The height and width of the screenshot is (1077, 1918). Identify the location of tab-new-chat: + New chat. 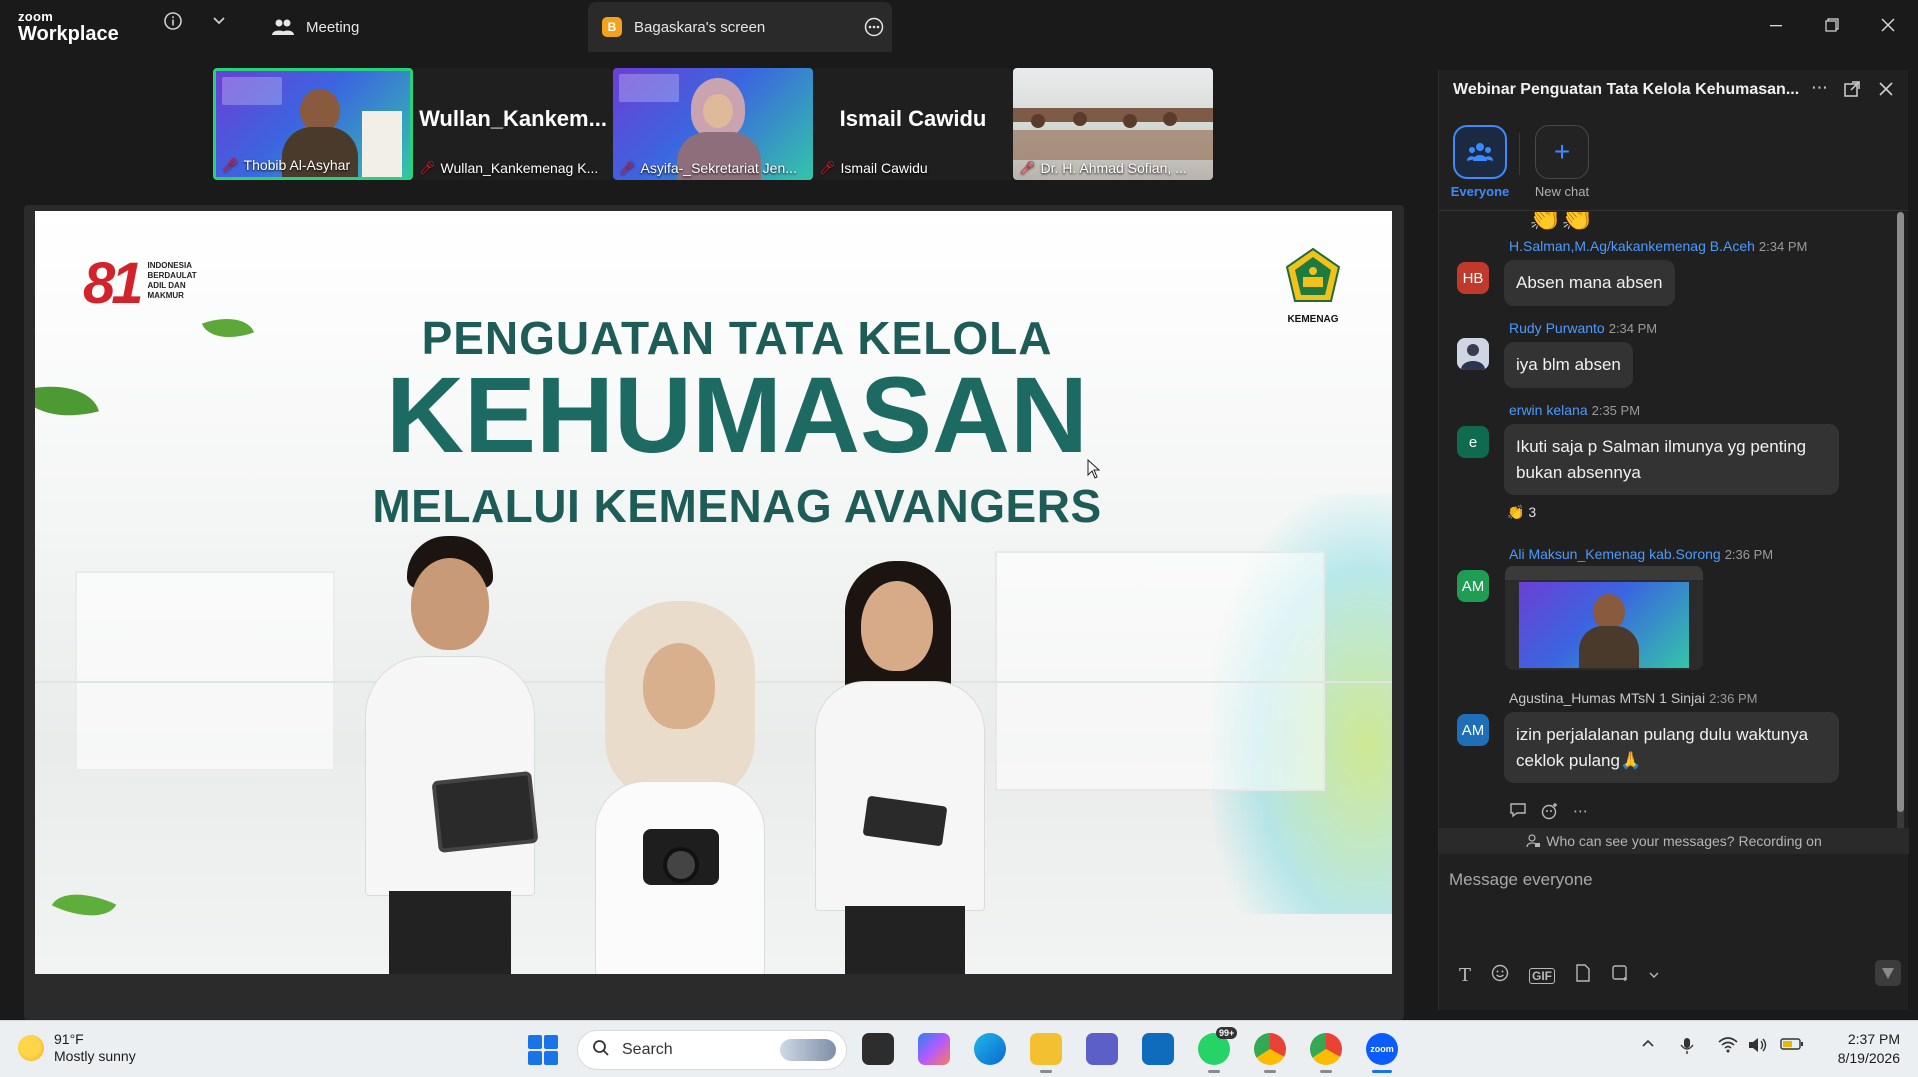
(1562, 162).